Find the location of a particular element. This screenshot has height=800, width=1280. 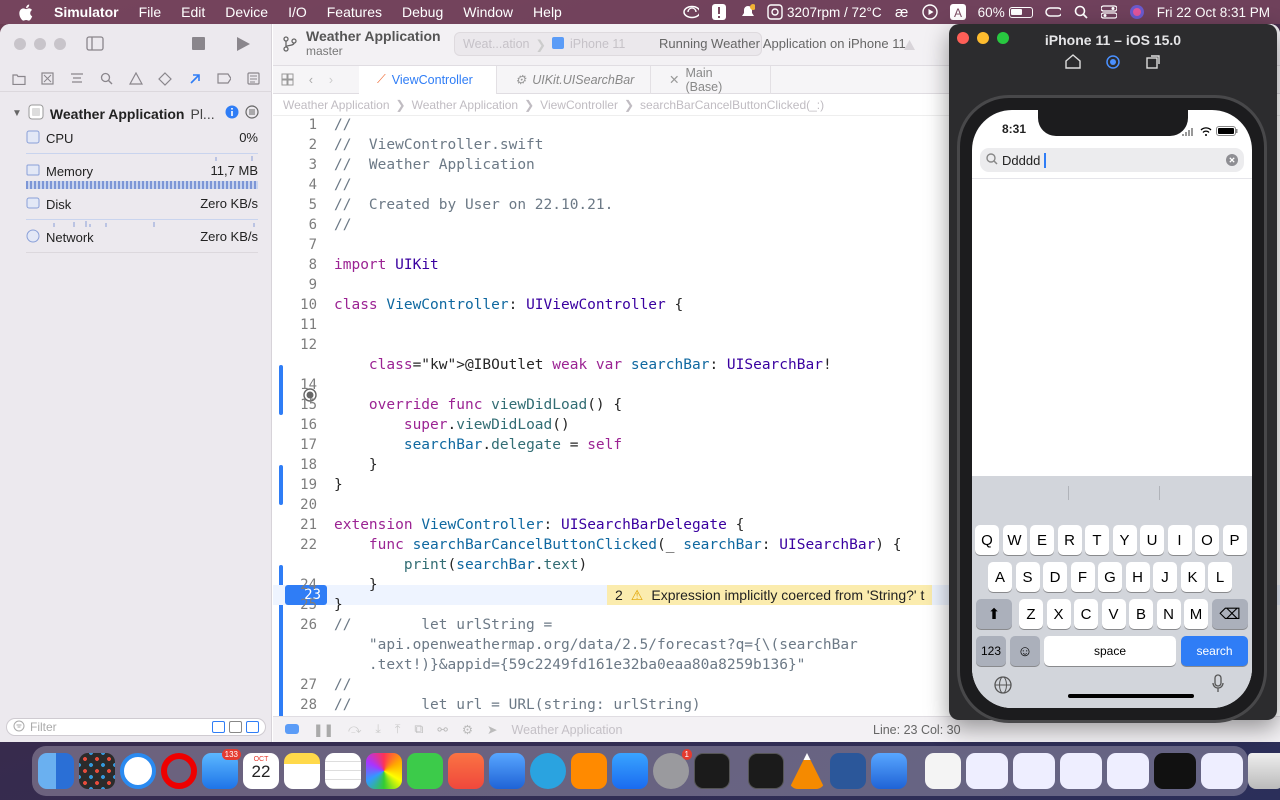

key-s: S is located at coordinates (1027, 577).